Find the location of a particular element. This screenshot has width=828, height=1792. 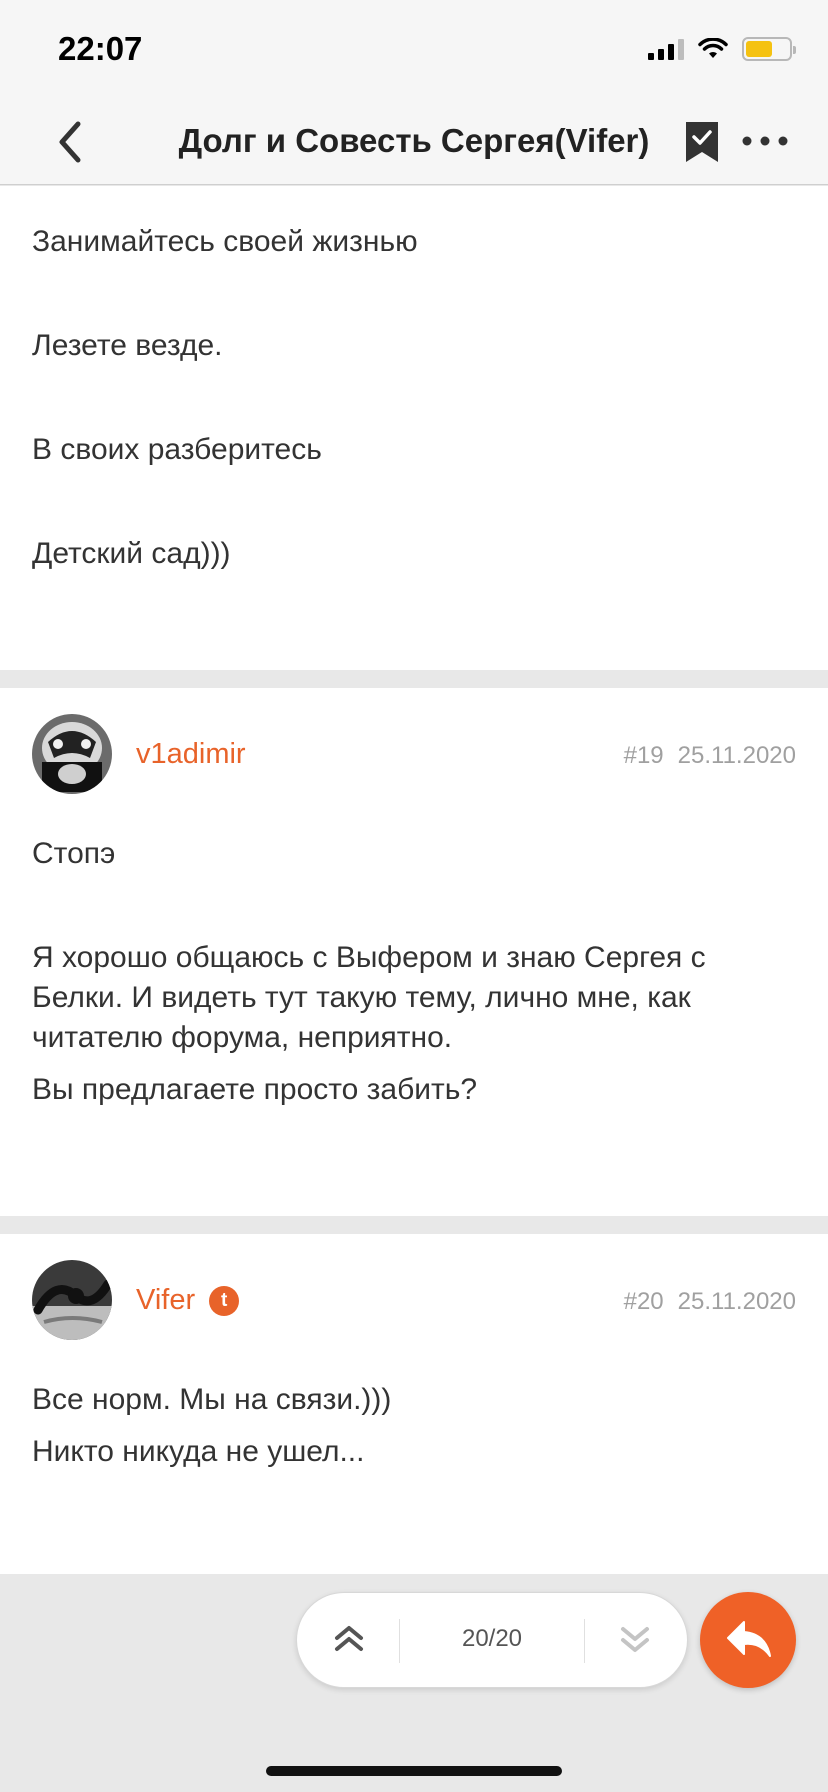

more-options-button is located at coordinates (765, 141).